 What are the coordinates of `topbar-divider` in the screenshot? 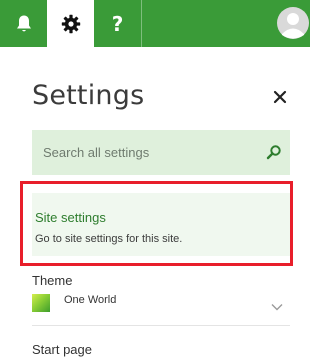 It's located at (141, 23).